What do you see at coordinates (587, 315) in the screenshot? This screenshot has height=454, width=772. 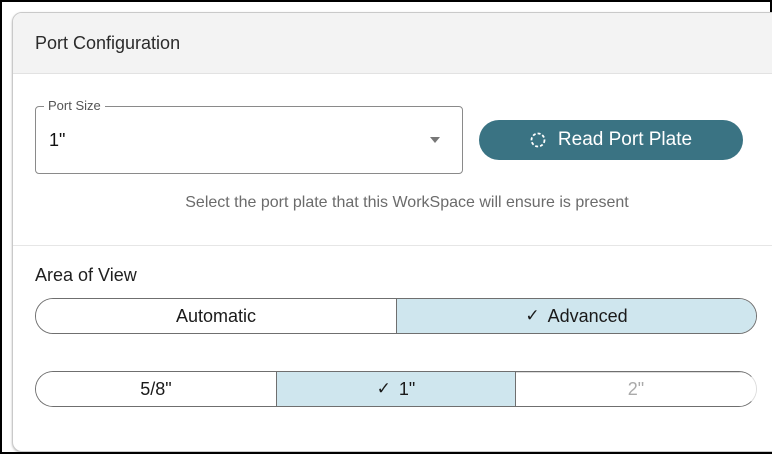 I see `option-advanced-label: Advanced` at bounding box center [587, 315].